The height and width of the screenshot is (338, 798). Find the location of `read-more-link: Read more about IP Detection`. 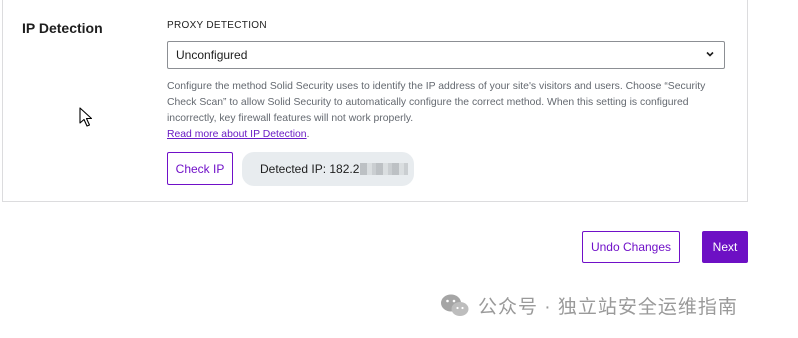

read-more-link: Read more about IP Detection is located at coordinates (237, 134).